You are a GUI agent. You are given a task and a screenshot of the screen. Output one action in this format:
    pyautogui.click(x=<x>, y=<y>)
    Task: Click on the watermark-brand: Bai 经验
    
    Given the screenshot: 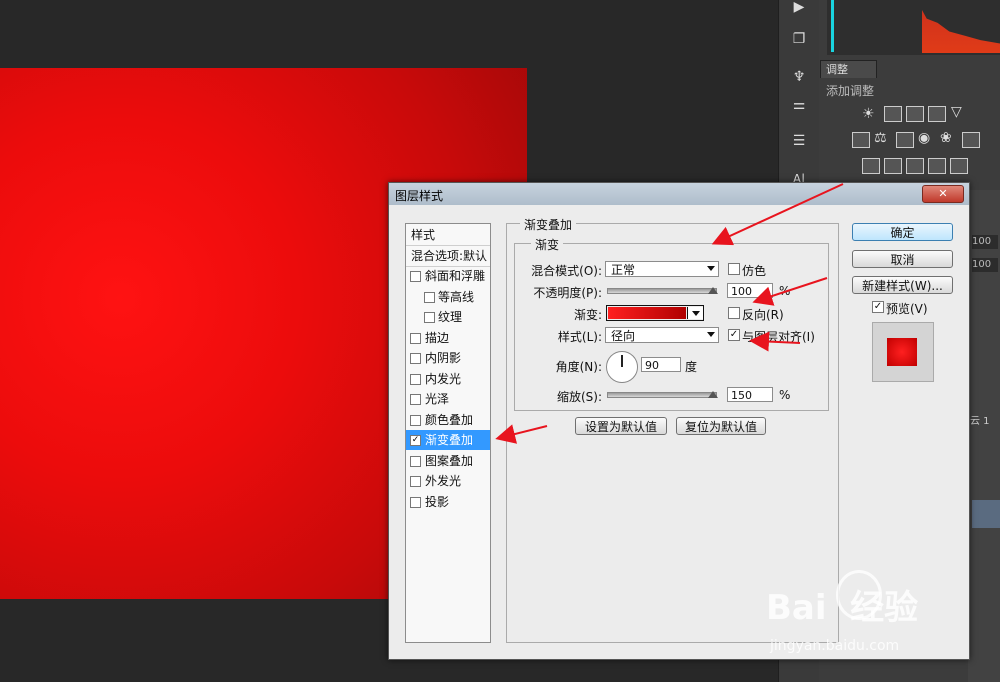 What is the action you would take?
    pyautogui.click(x=842, y=608)
    